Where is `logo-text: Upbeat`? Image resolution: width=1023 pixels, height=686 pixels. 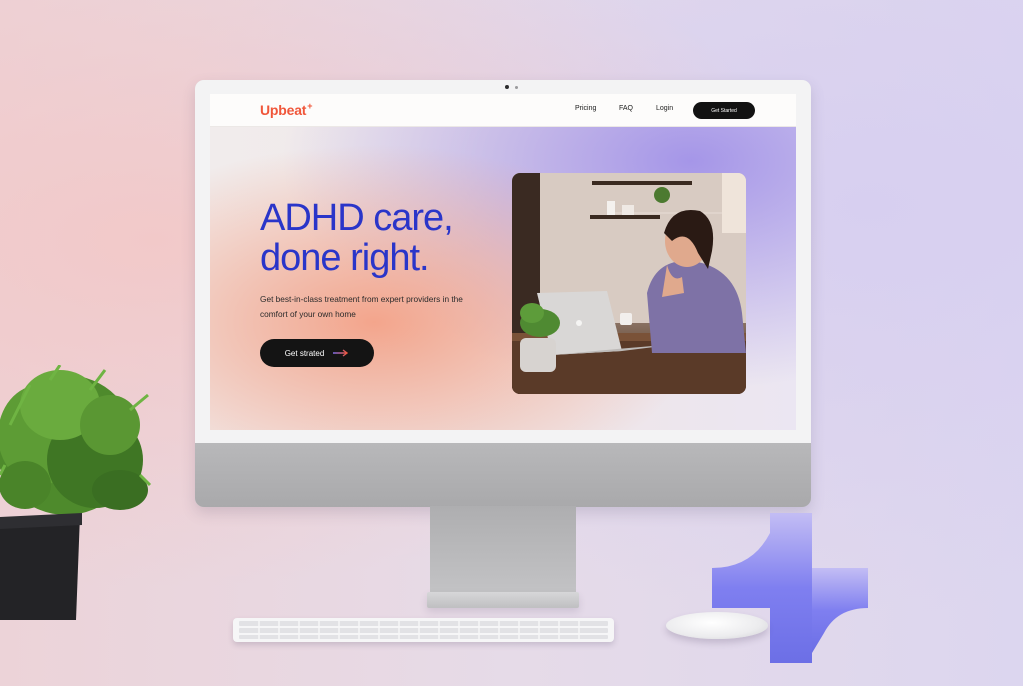
logo-text: Upbeat is located at coordinates (283, 110).